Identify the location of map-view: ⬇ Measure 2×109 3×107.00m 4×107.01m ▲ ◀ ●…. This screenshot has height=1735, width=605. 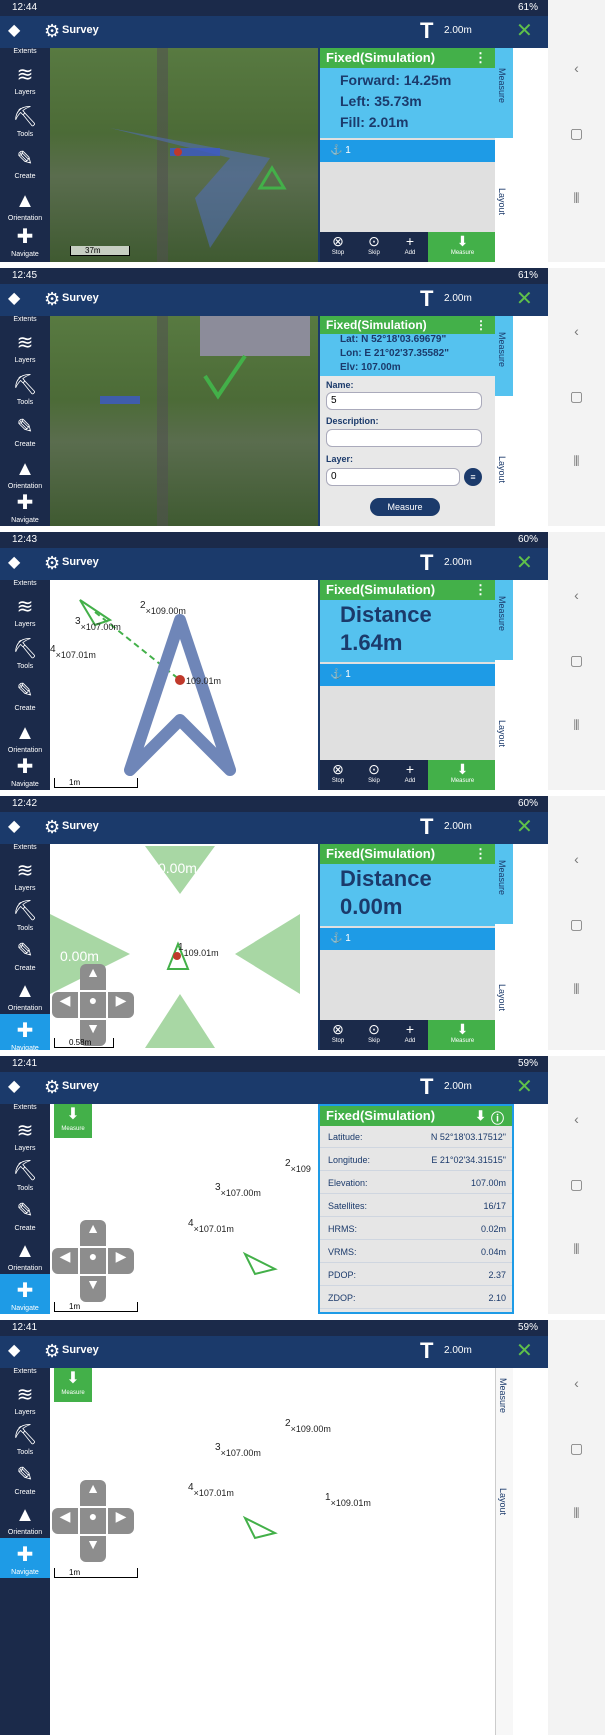
(184, 1209).